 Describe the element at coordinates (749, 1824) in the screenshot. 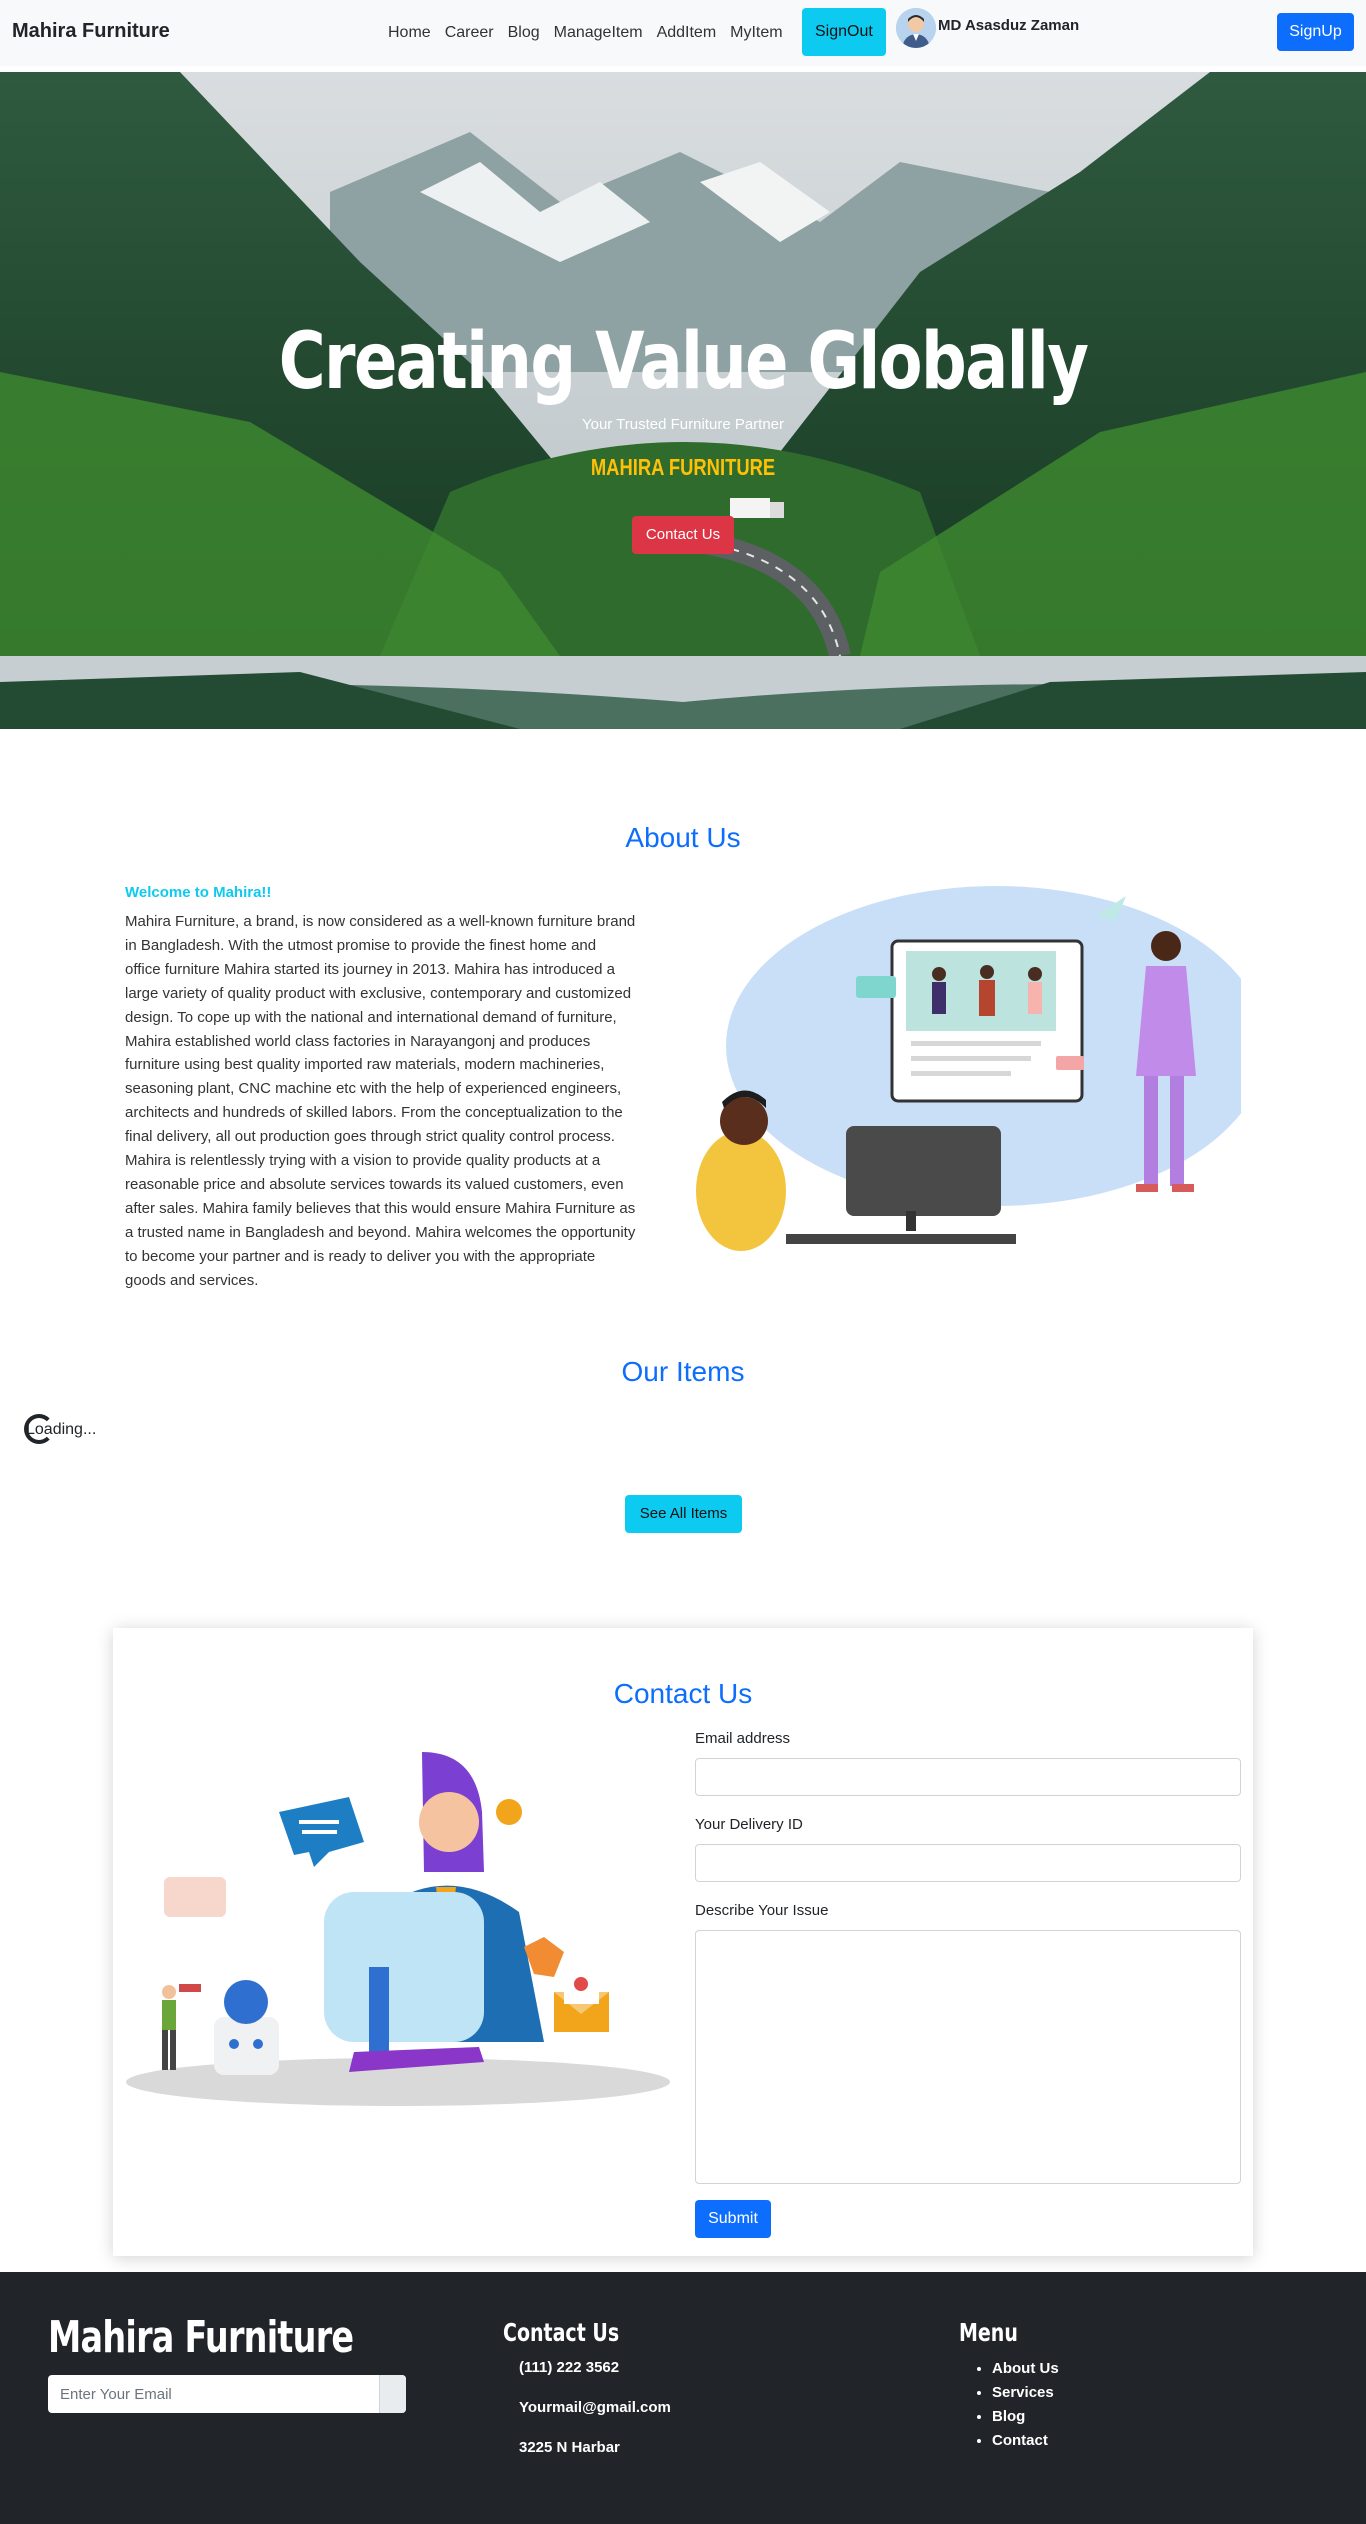

I see `delivery-id-label: Your Delivery ID` at that location.